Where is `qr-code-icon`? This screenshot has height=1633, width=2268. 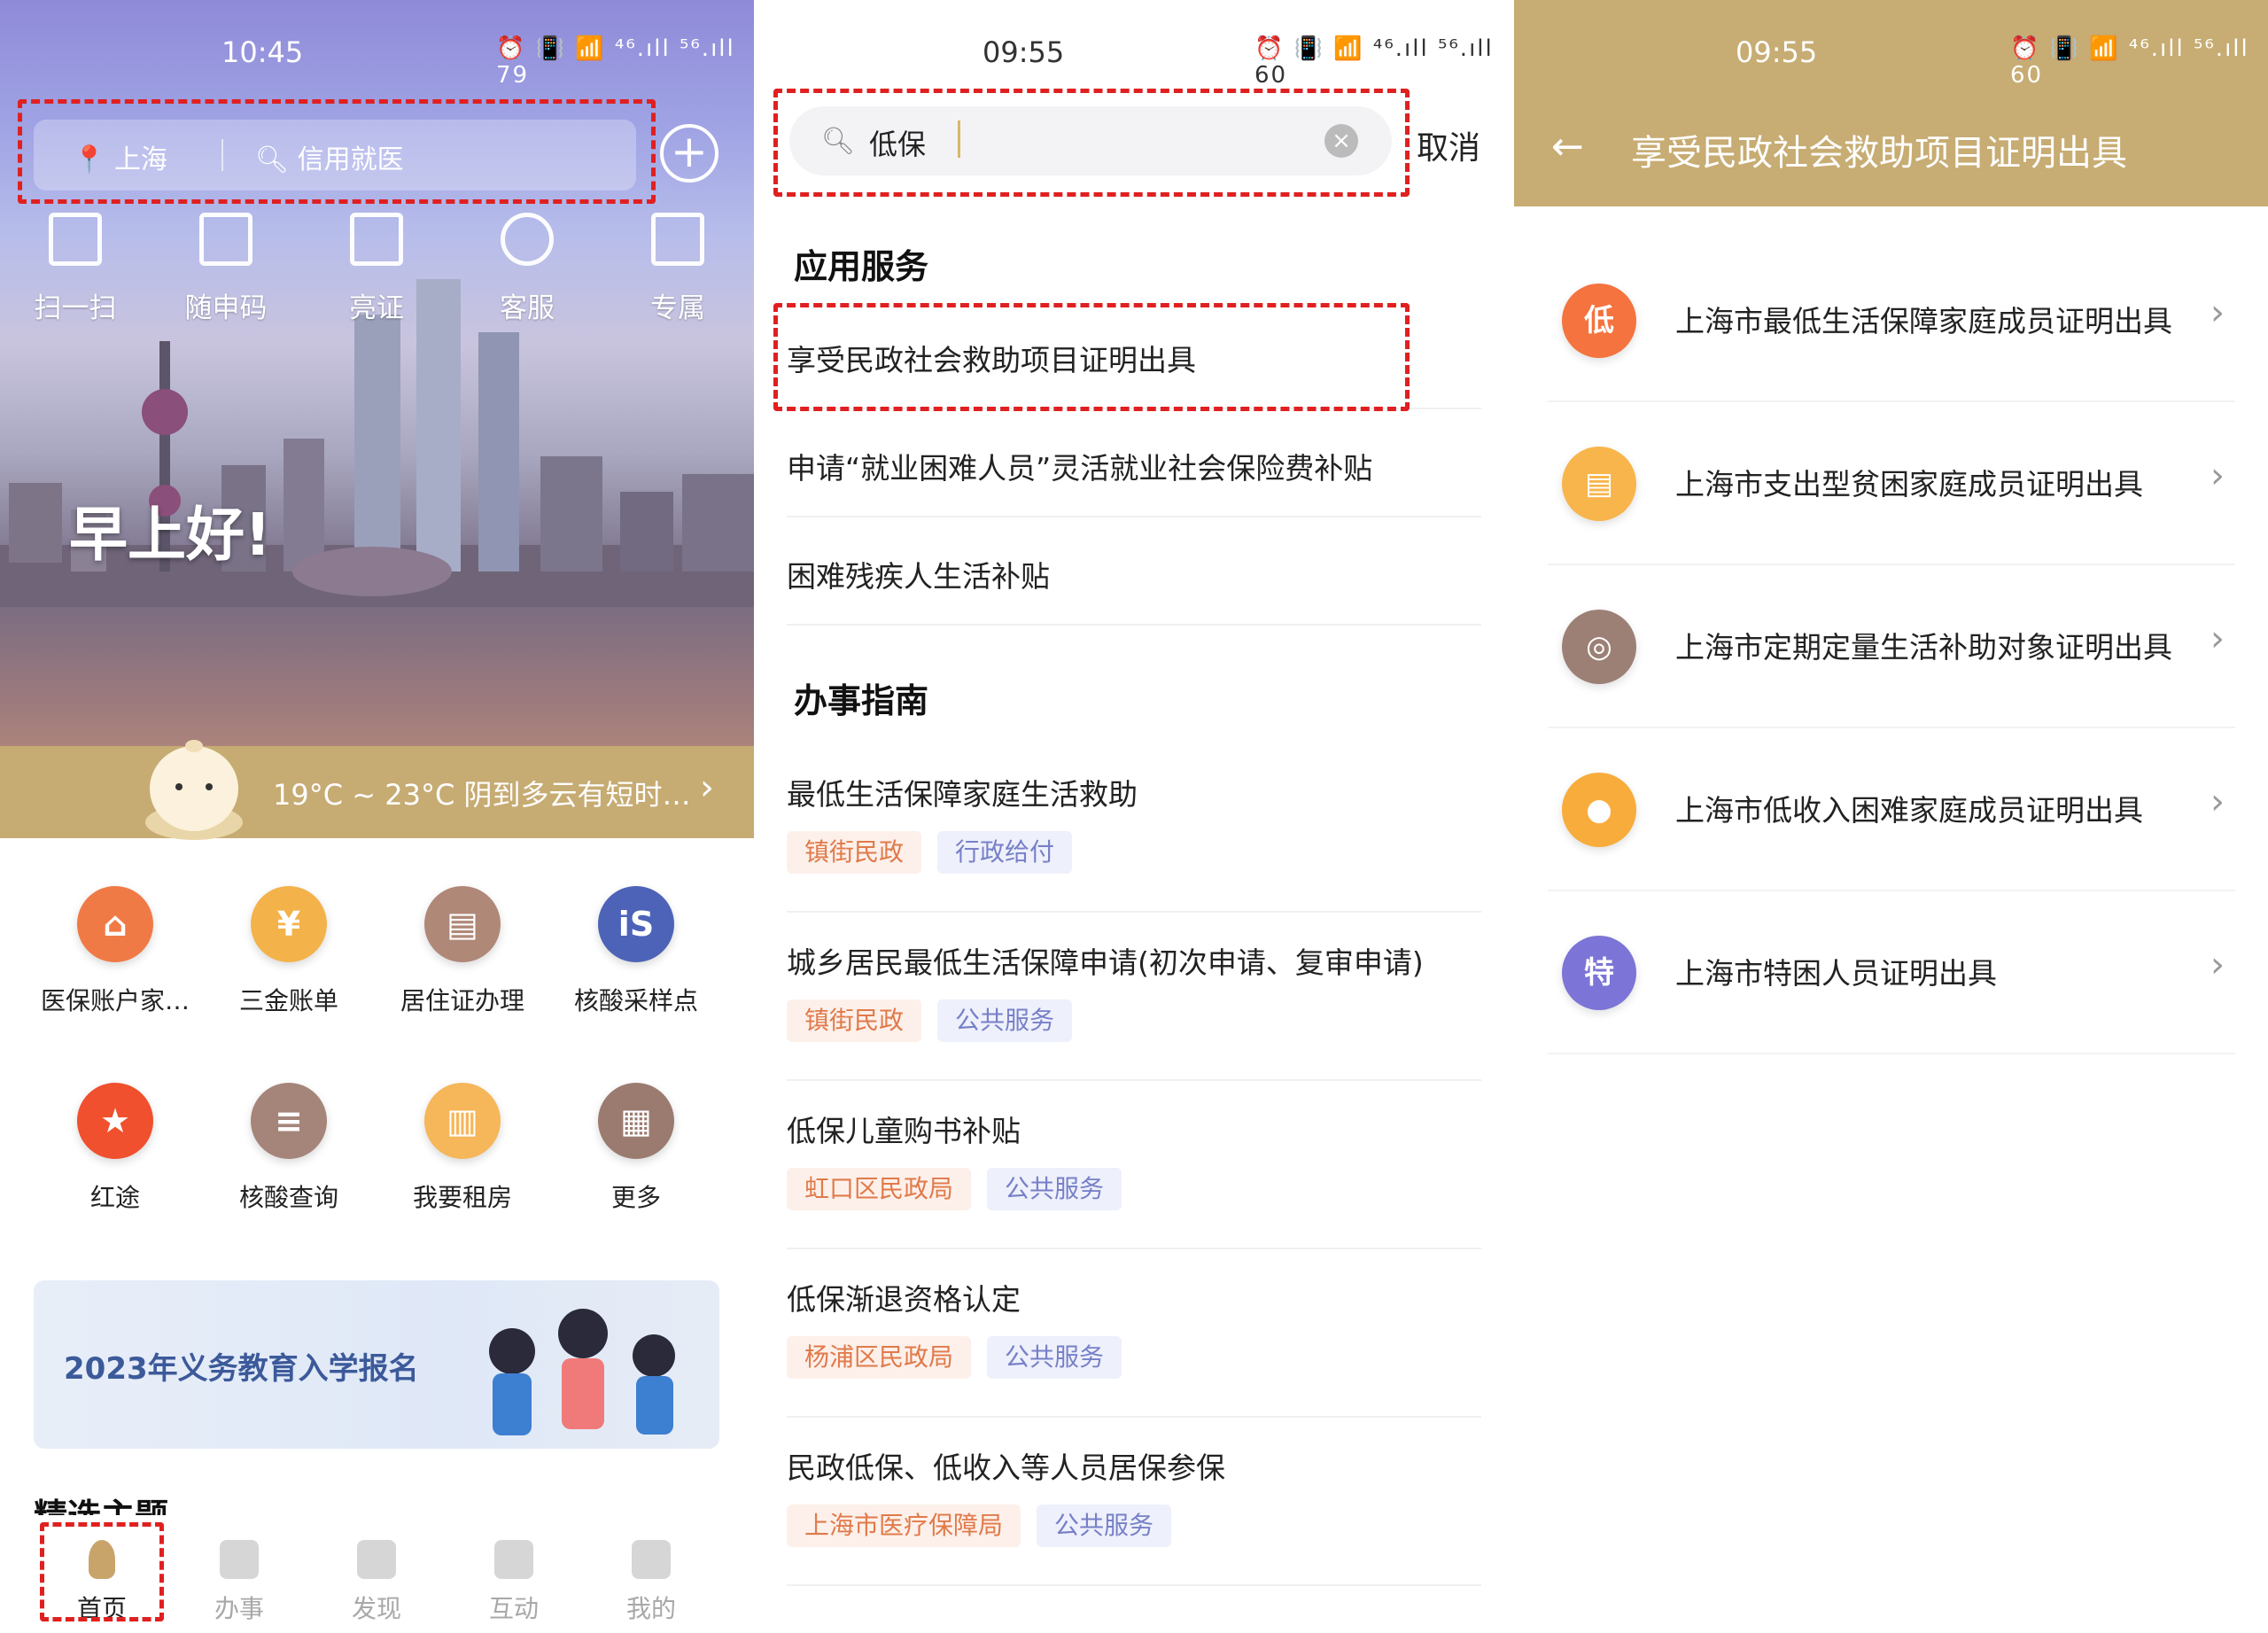 qr-code-icon is located at coordinates (225, 239).